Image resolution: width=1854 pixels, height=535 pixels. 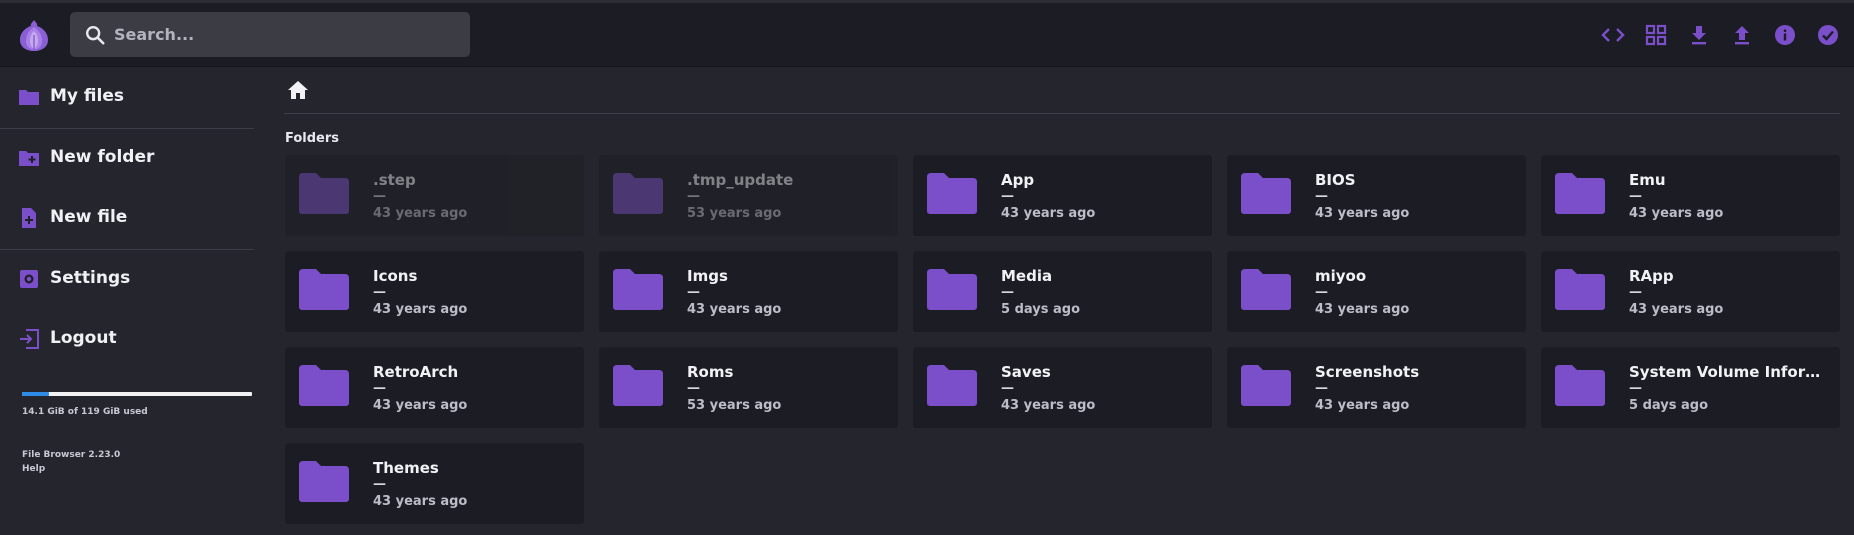 What do you see at coordinates (1062, 195) in the screenshot?
I see `folder-item: App — 43 years ago` at bounding box center [1062, 195].